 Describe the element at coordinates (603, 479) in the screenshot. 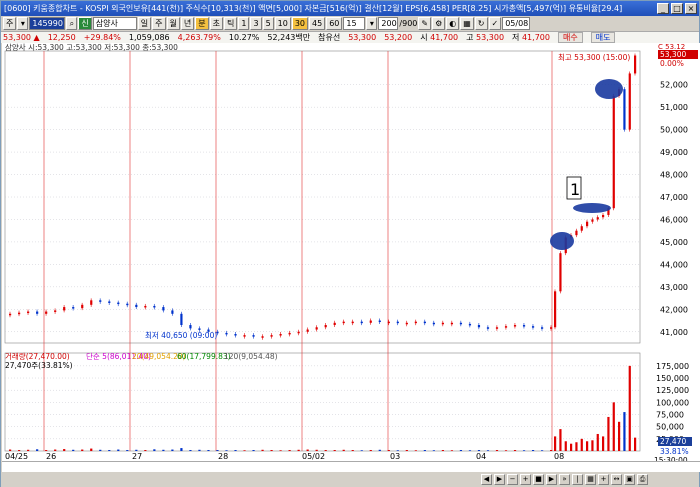

I see `crosshair-icon: +` at that location.